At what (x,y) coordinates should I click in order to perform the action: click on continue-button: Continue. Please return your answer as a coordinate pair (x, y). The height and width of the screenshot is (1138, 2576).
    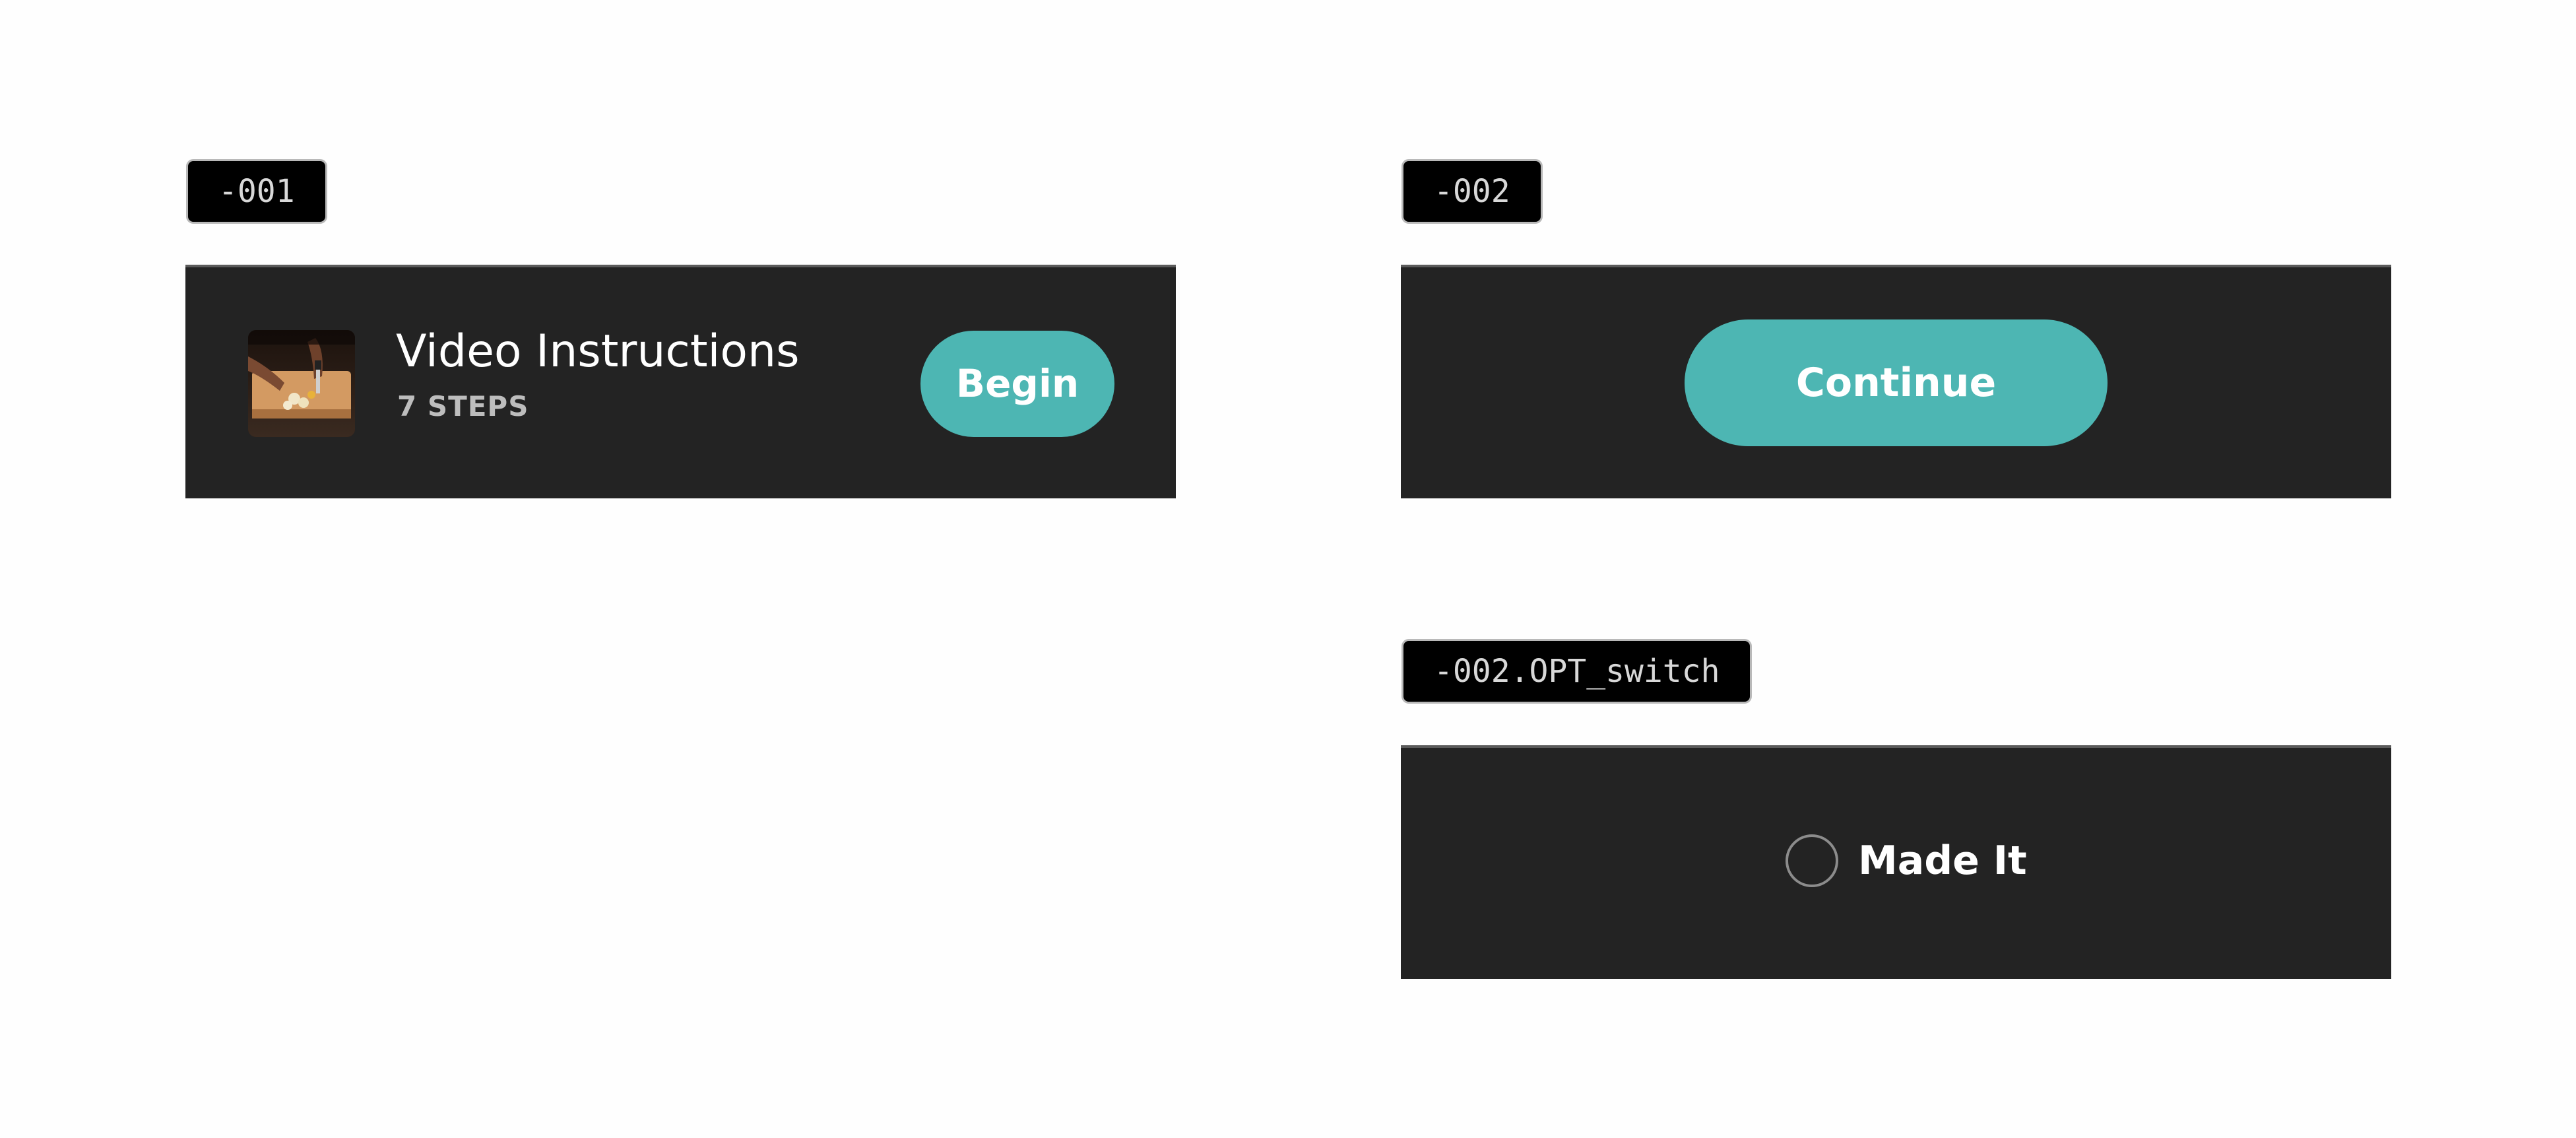
    Looking at the image, I should click on (1896, 382).